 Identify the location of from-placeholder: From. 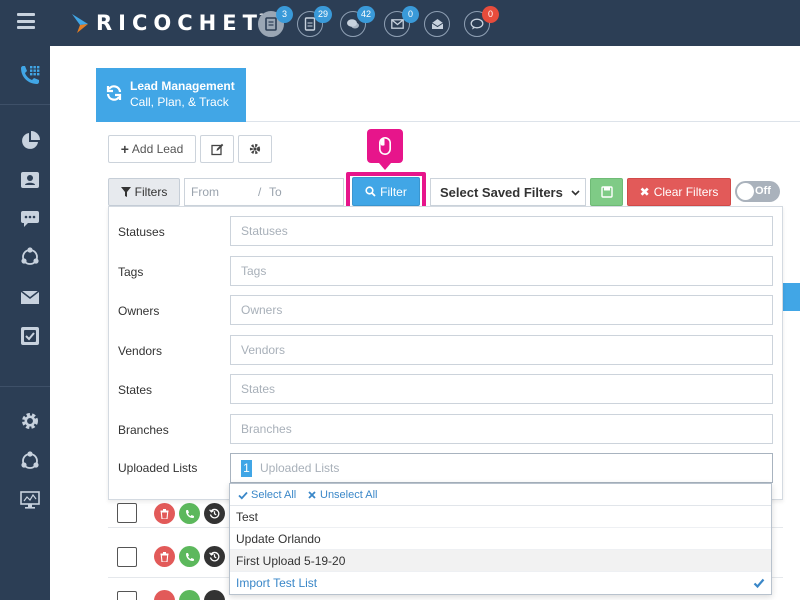
(205, 192).